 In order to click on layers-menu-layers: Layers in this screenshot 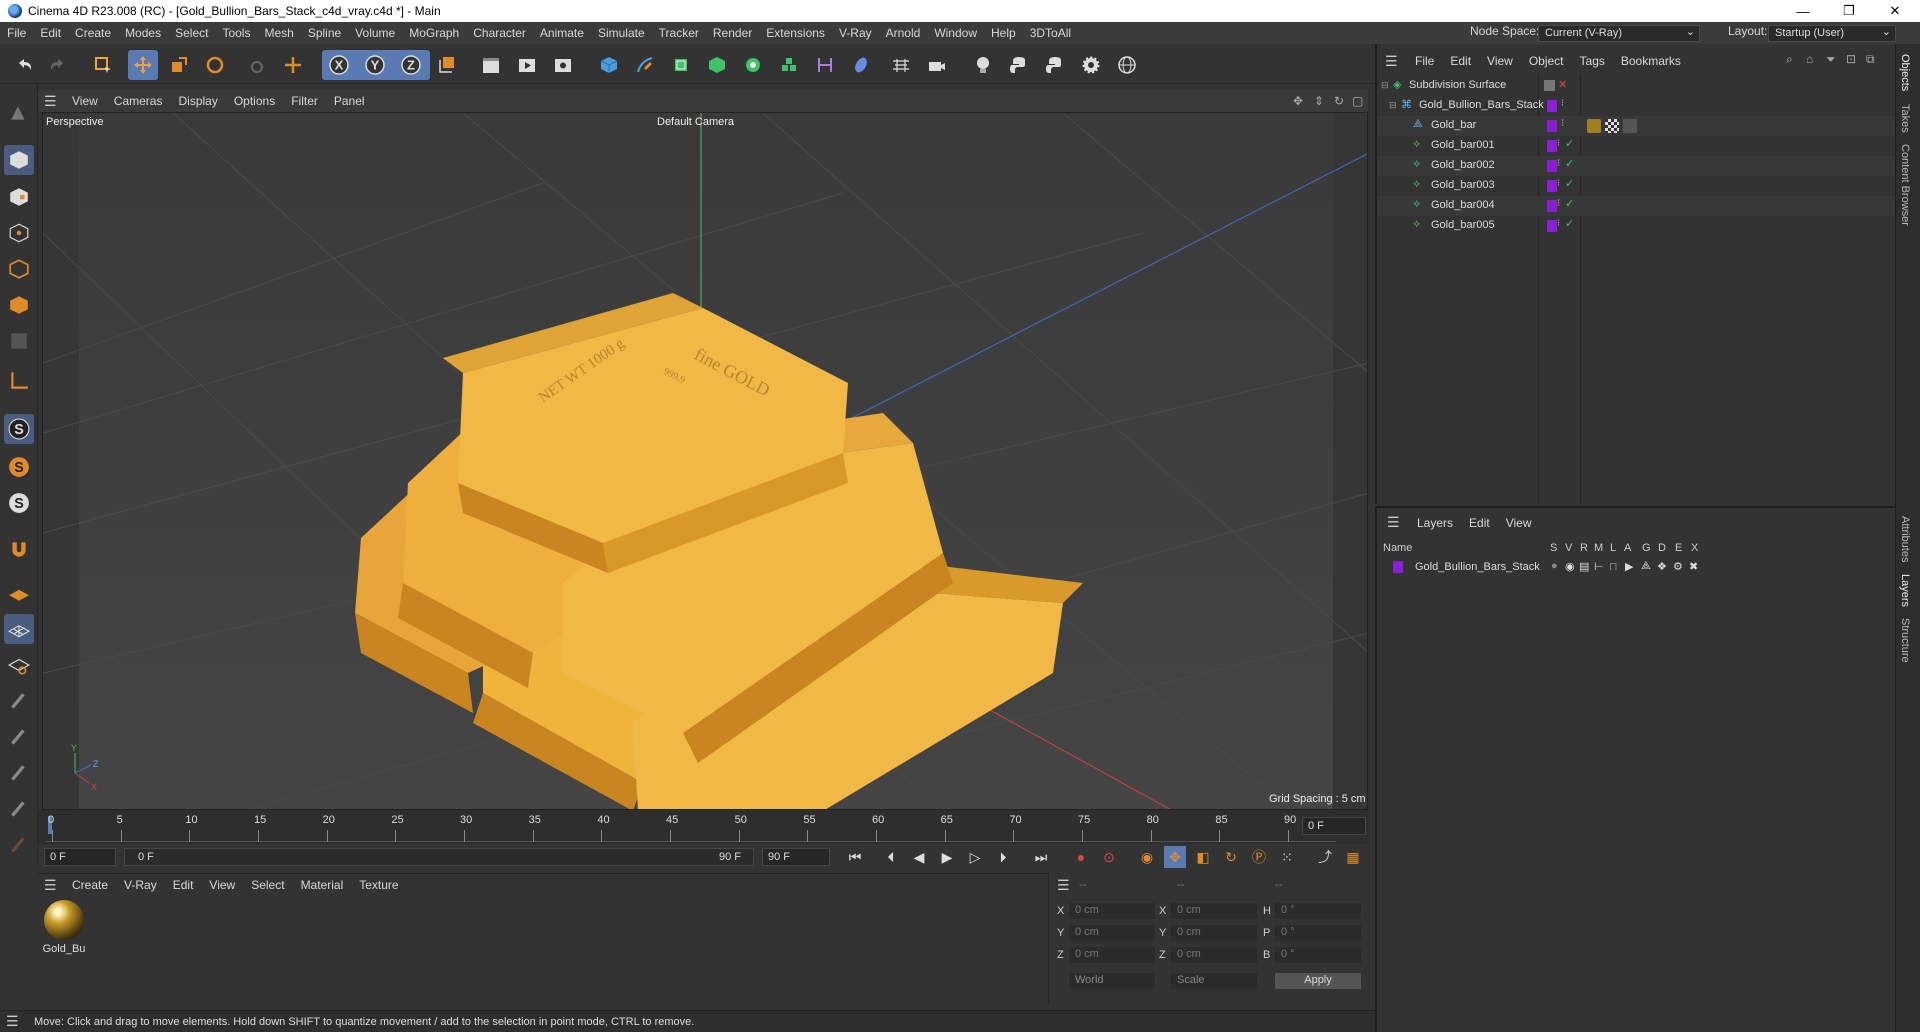, I will do `click(1435, 523)`.